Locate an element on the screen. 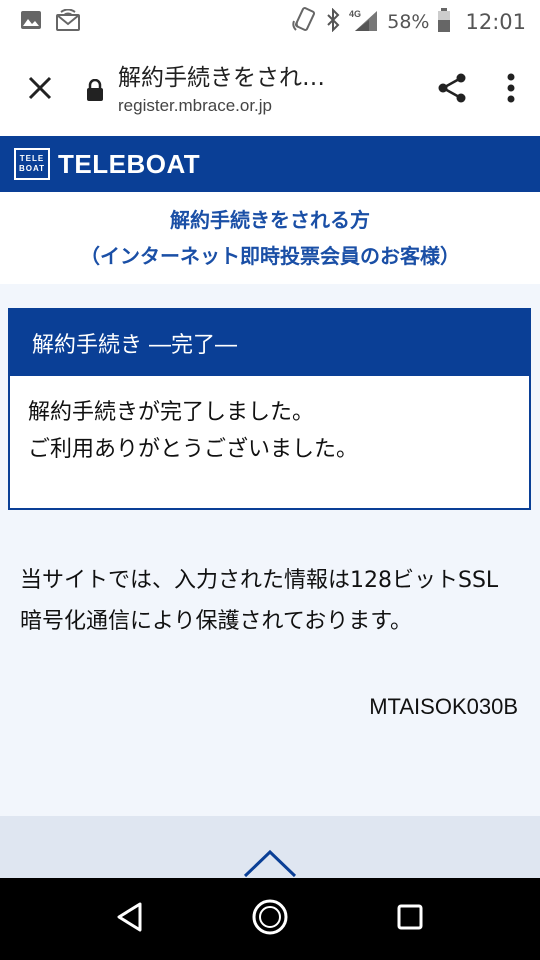  recents-button is located at coordinates (410, 919).